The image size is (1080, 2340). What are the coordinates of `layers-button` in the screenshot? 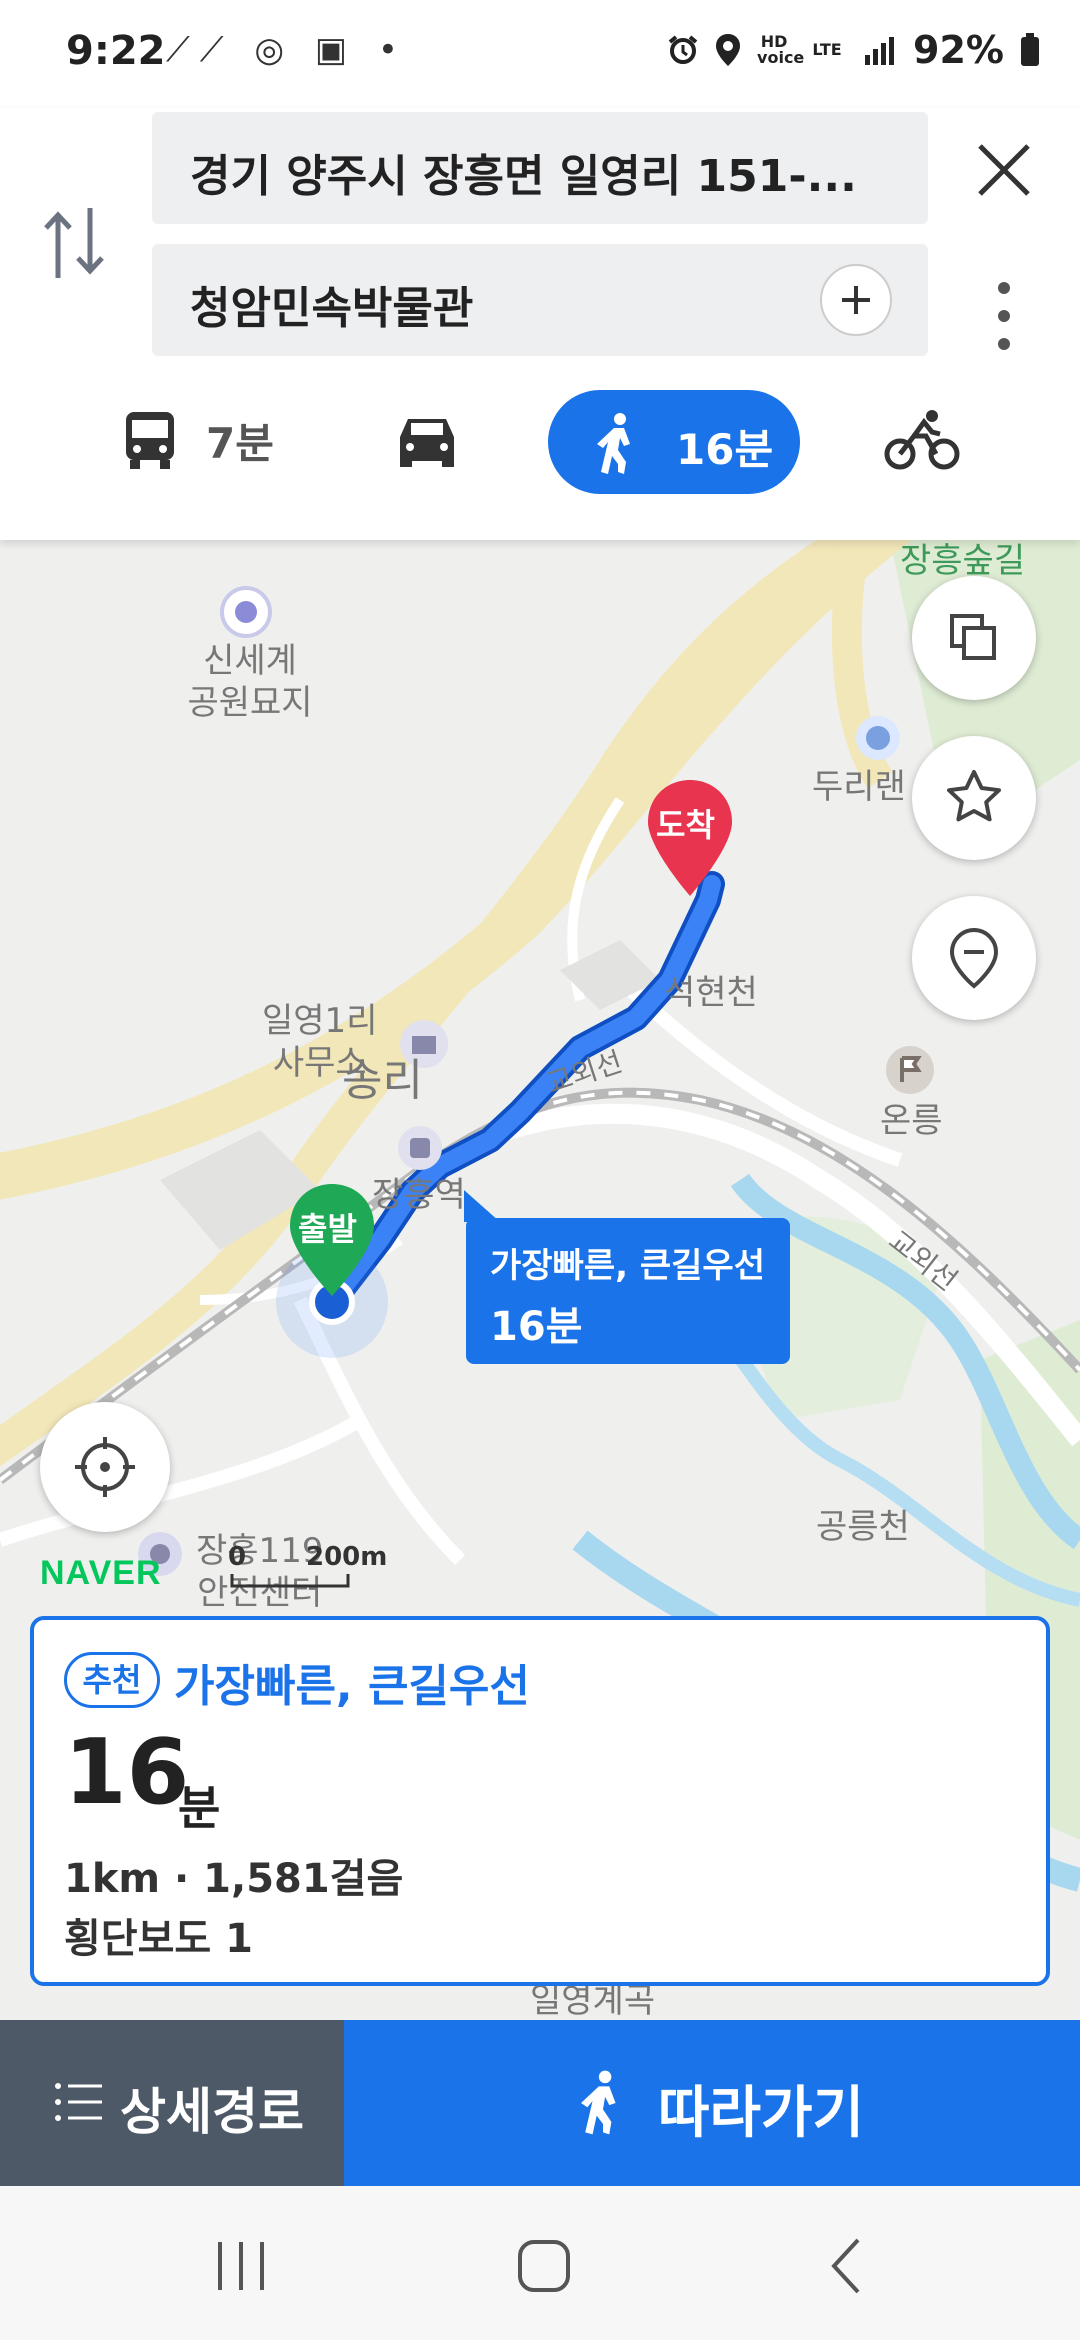 It's located at (974, 638).